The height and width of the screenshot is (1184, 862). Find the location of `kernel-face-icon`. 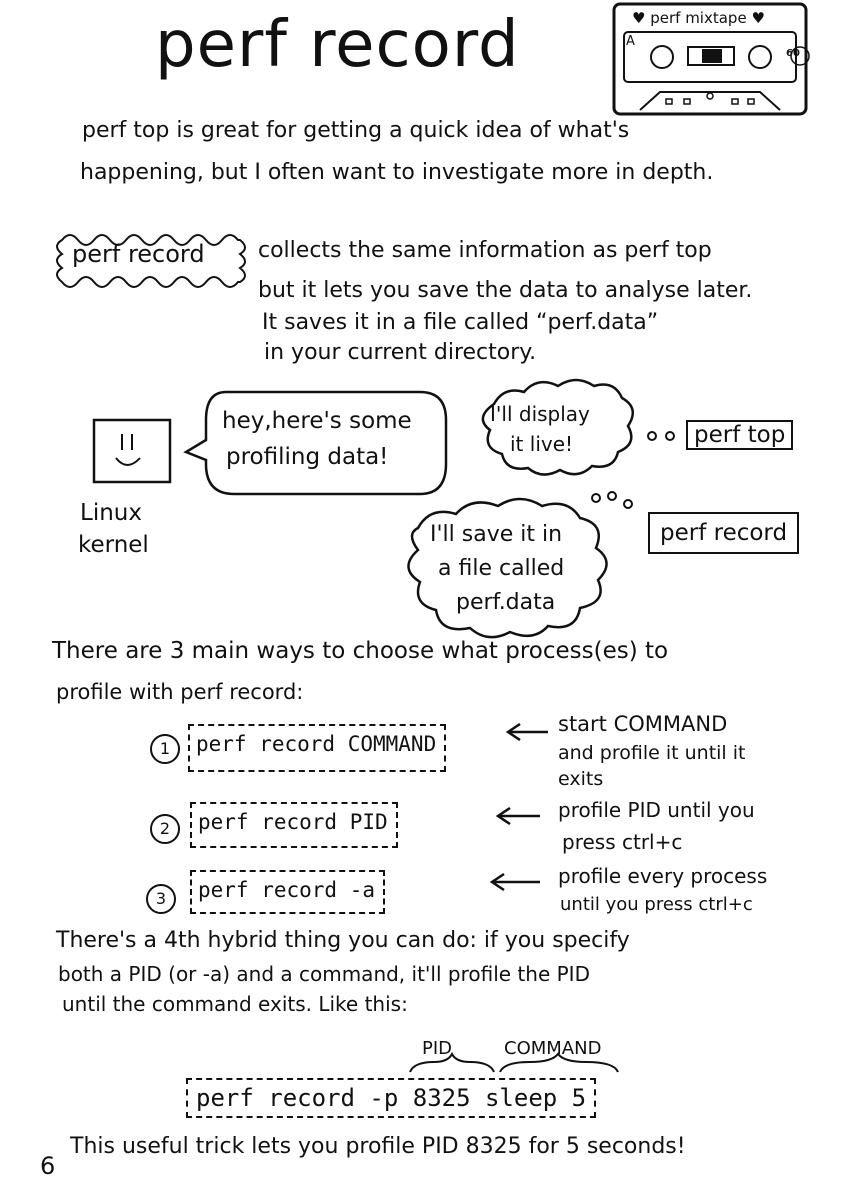

kernel-face-icon is located at coordinates (132, 451).